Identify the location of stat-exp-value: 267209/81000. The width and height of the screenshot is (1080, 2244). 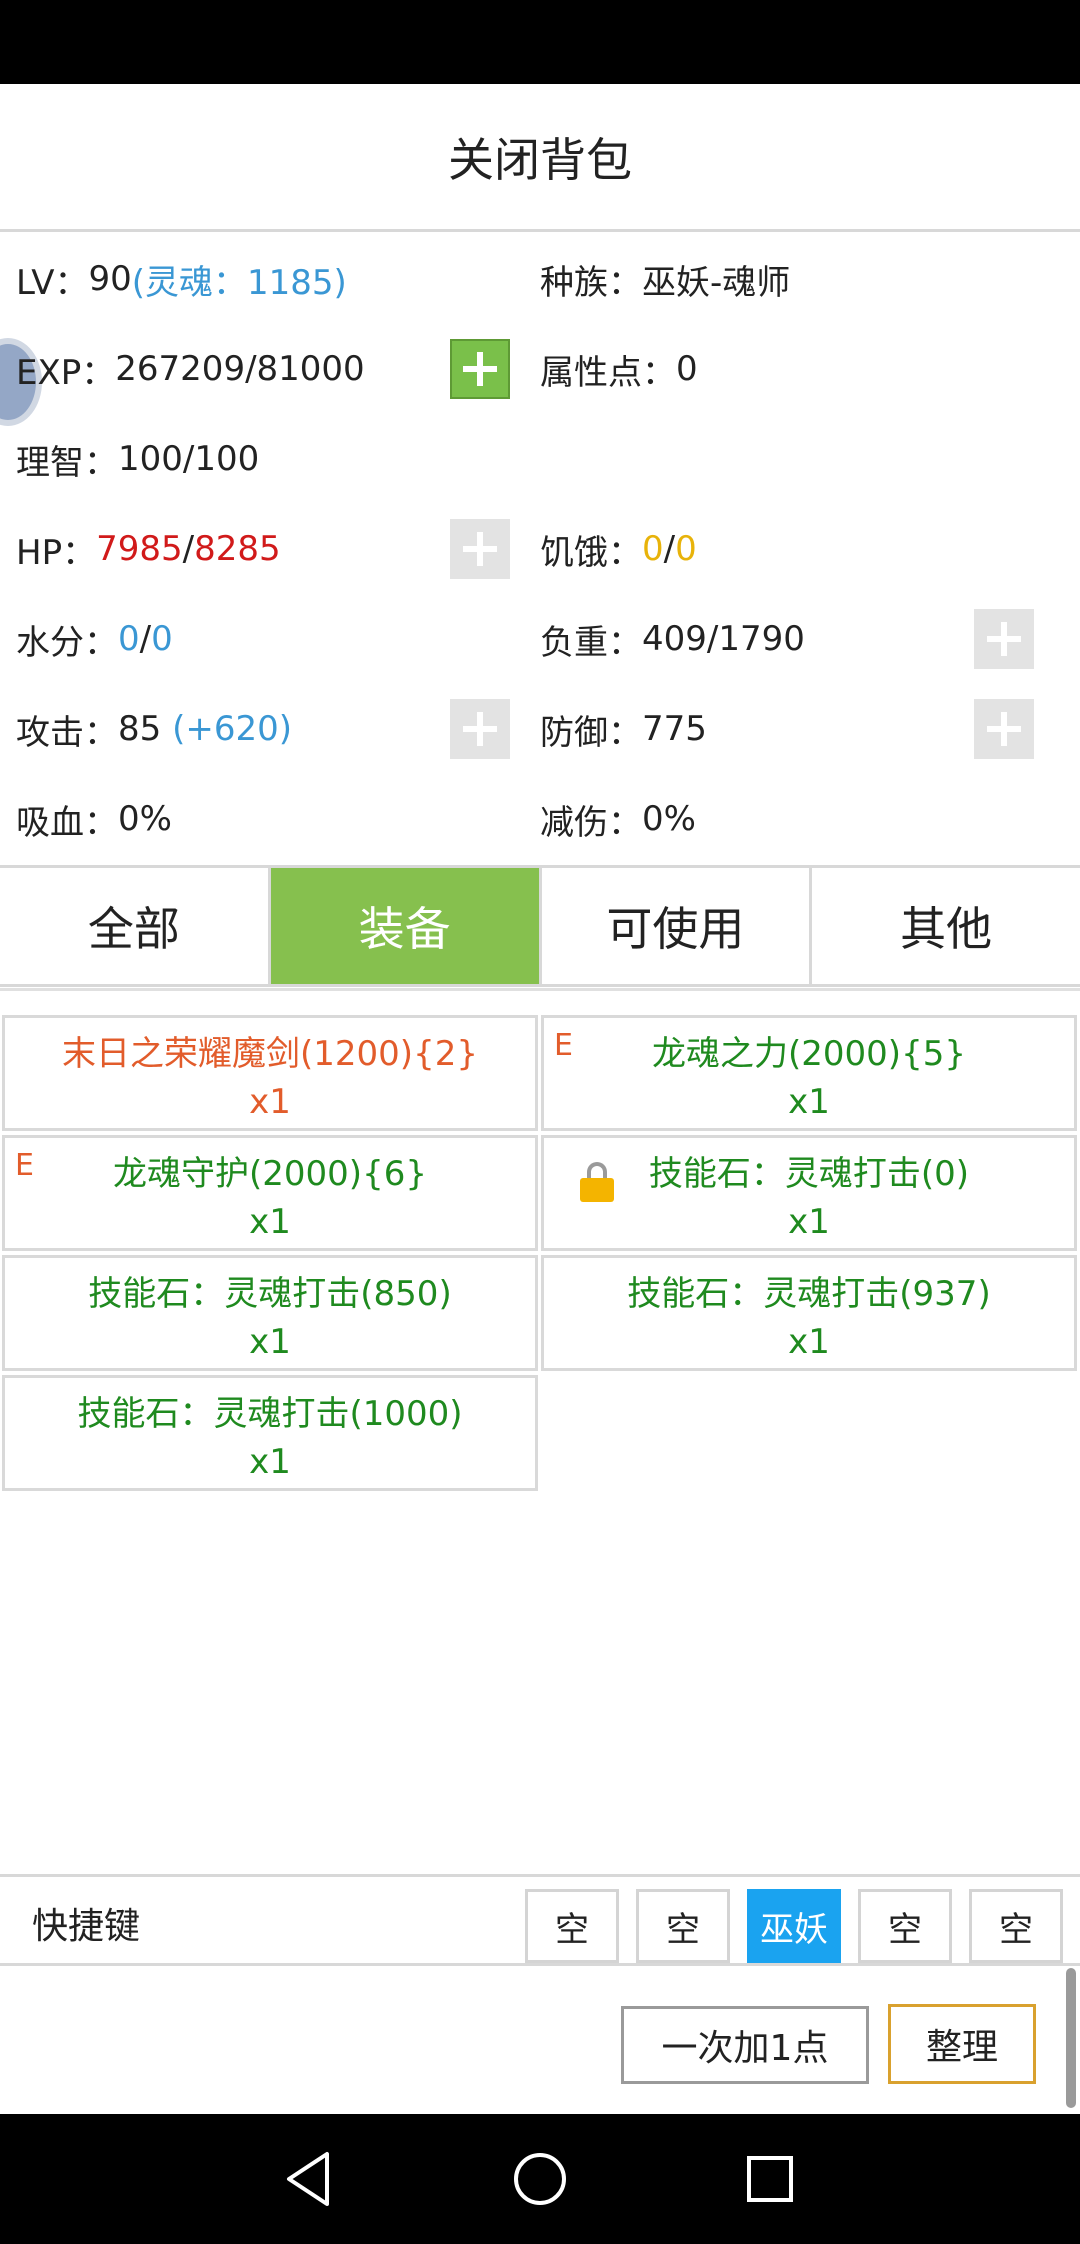
(240, 369).